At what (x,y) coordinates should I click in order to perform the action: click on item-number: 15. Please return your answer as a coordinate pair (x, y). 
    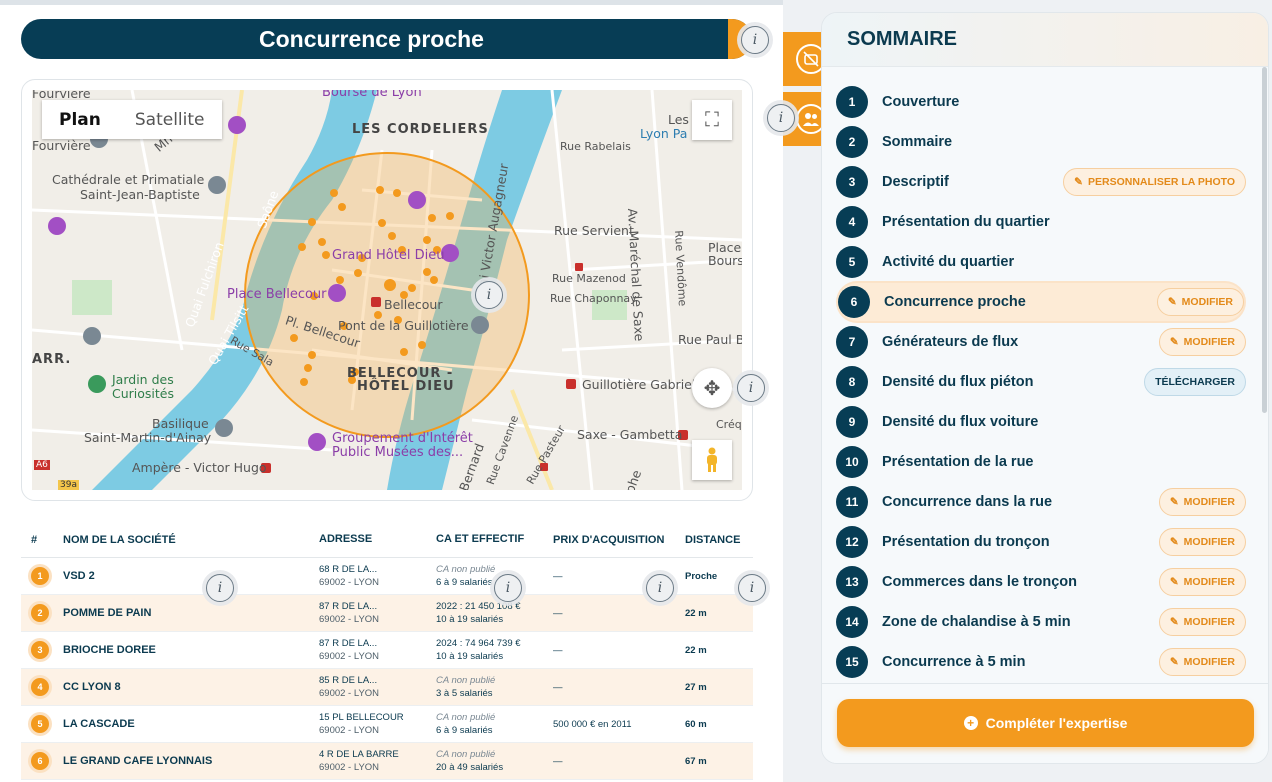
    Looking at the image, I should click on (852, 662).